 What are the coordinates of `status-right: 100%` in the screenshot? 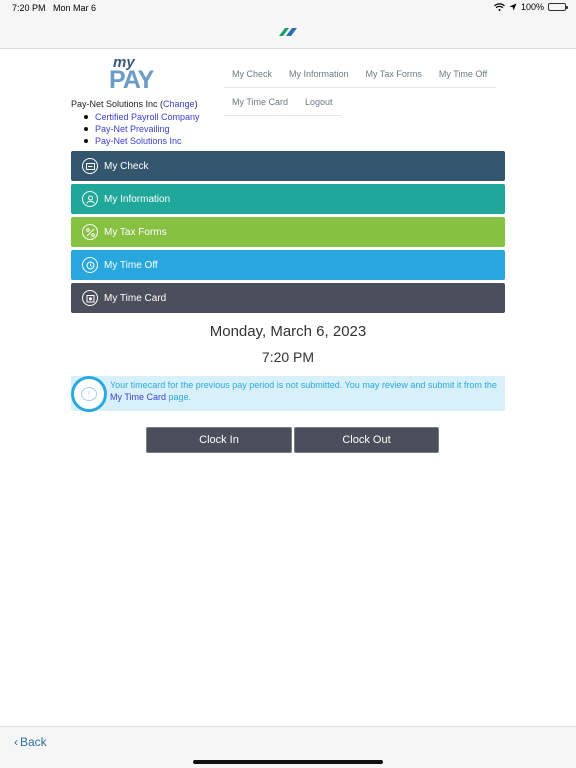 It's located at (531, 7).